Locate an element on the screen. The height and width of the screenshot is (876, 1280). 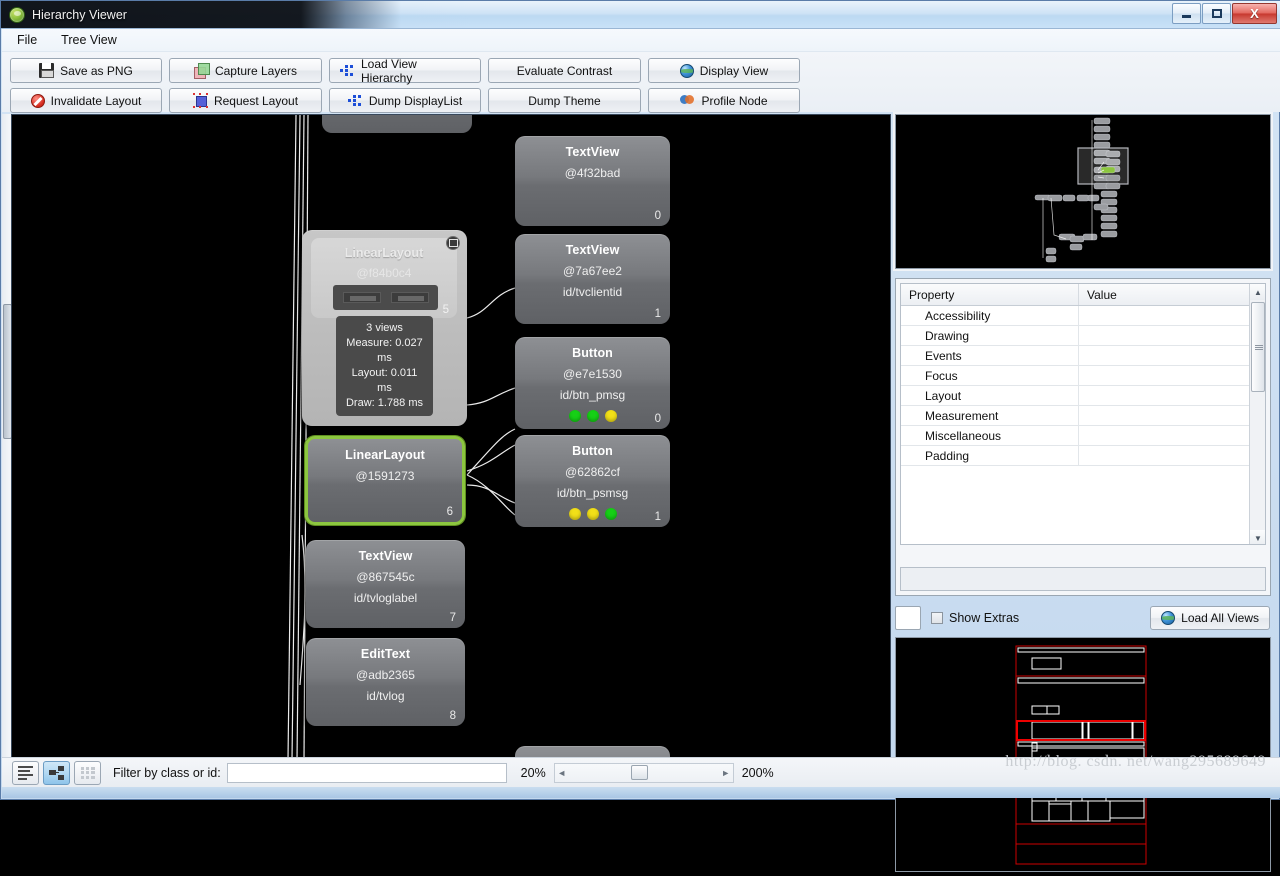
invalidate-layout-button: Invalidate Layout is located at coordinates (86, 100).